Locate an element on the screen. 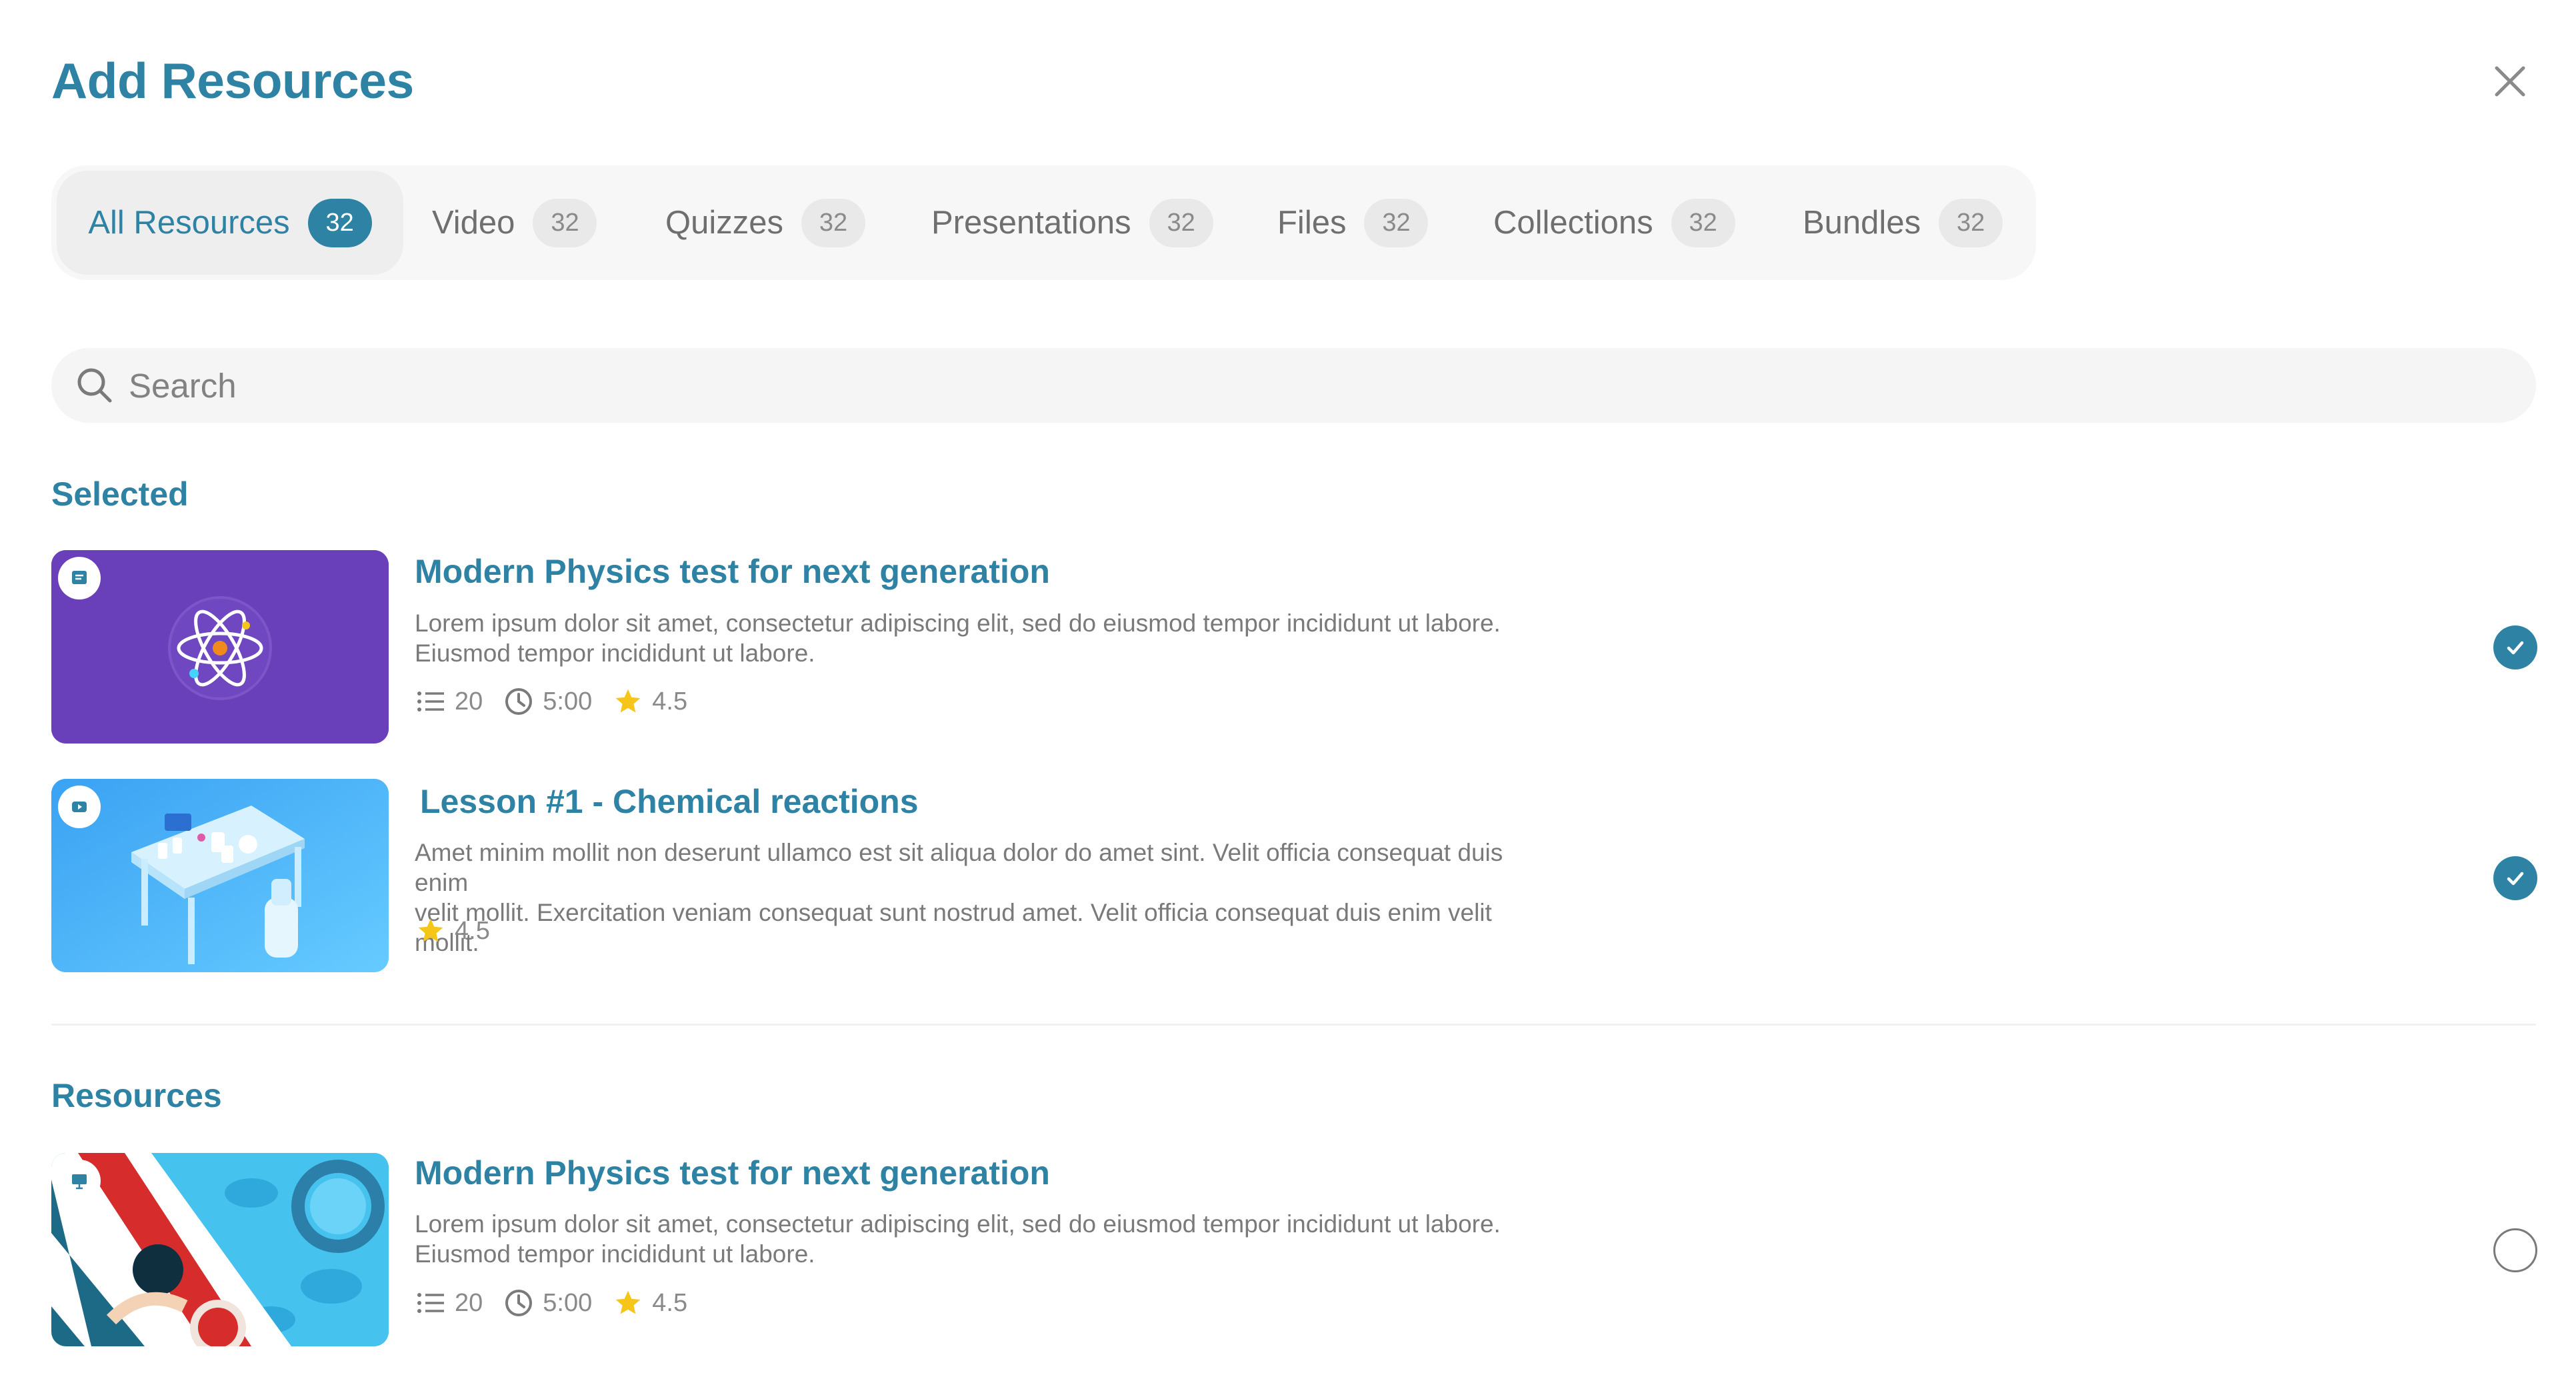  tab-presentations: Presentations 32 is located at coordinates (1072, 223).